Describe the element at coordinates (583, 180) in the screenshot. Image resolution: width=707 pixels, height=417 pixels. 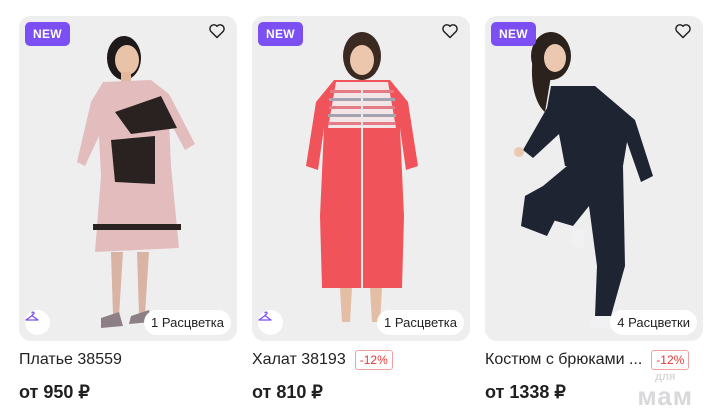
I see `tracksuit-model-image` at that location.